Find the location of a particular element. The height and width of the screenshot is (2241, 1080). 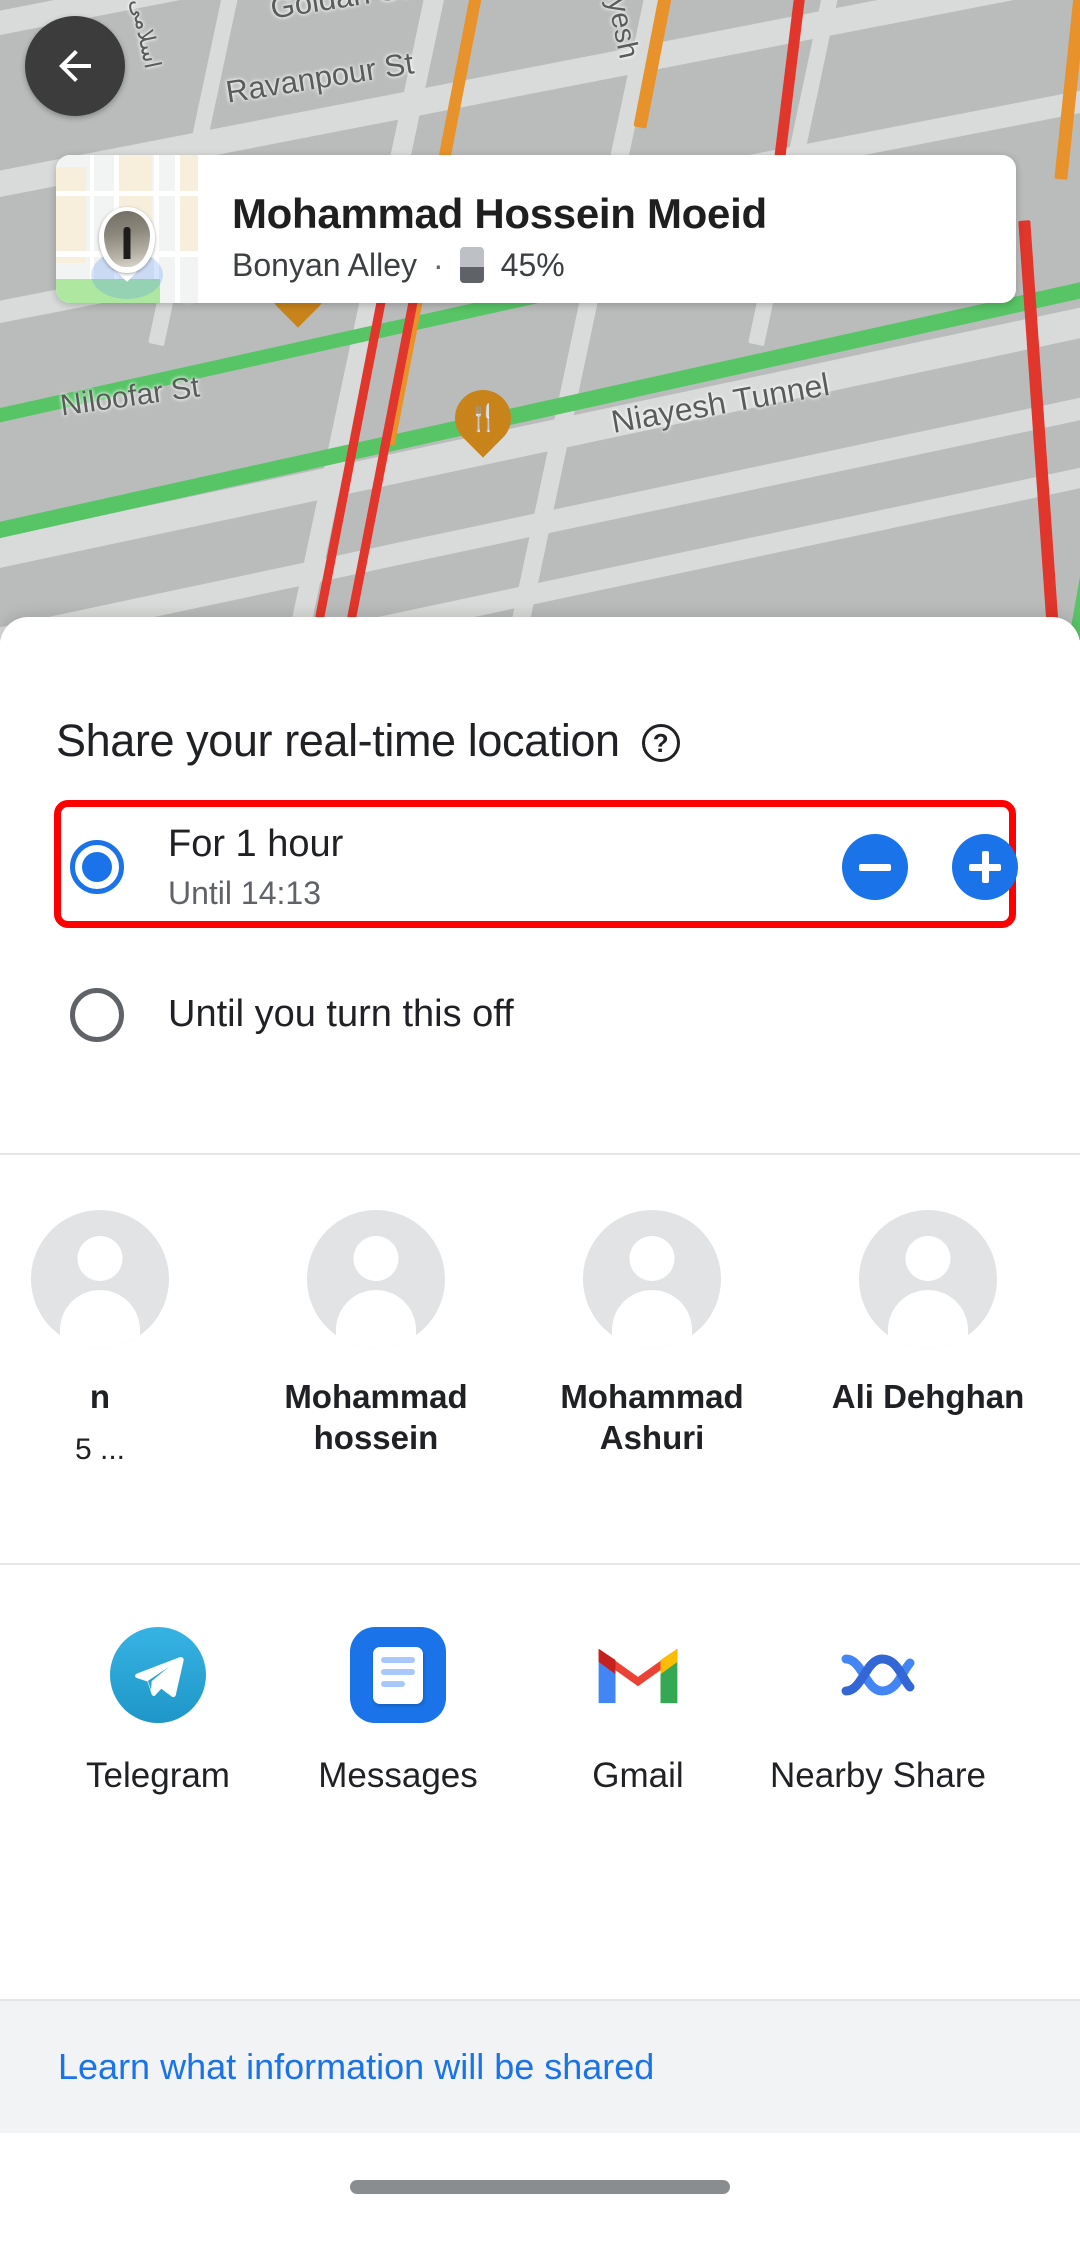

system-nav-bar is located at coordinates (540, 2187).